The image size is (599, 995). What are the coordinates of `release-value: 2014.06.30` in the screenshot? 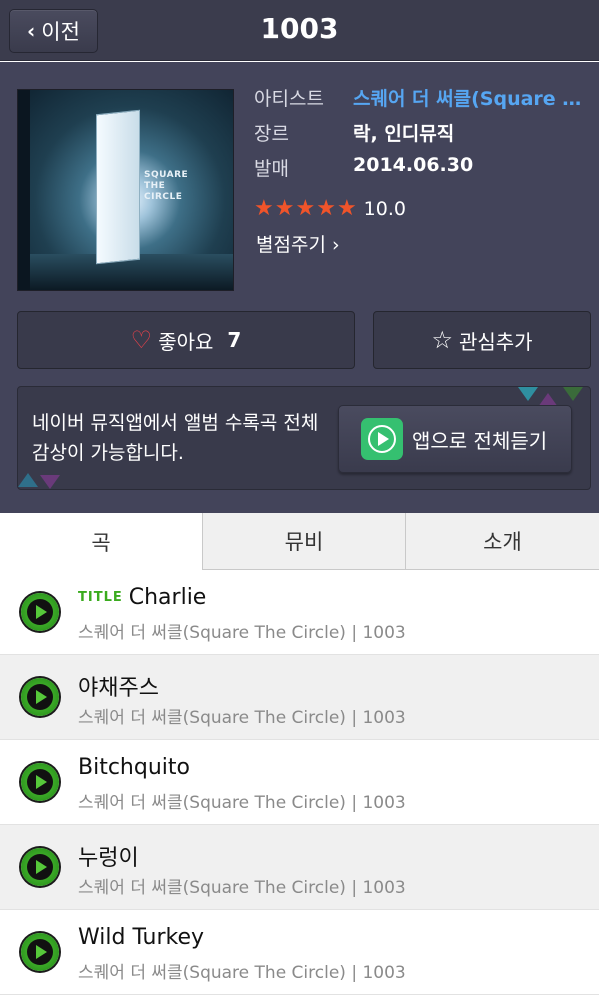 It's located at (413, 165).